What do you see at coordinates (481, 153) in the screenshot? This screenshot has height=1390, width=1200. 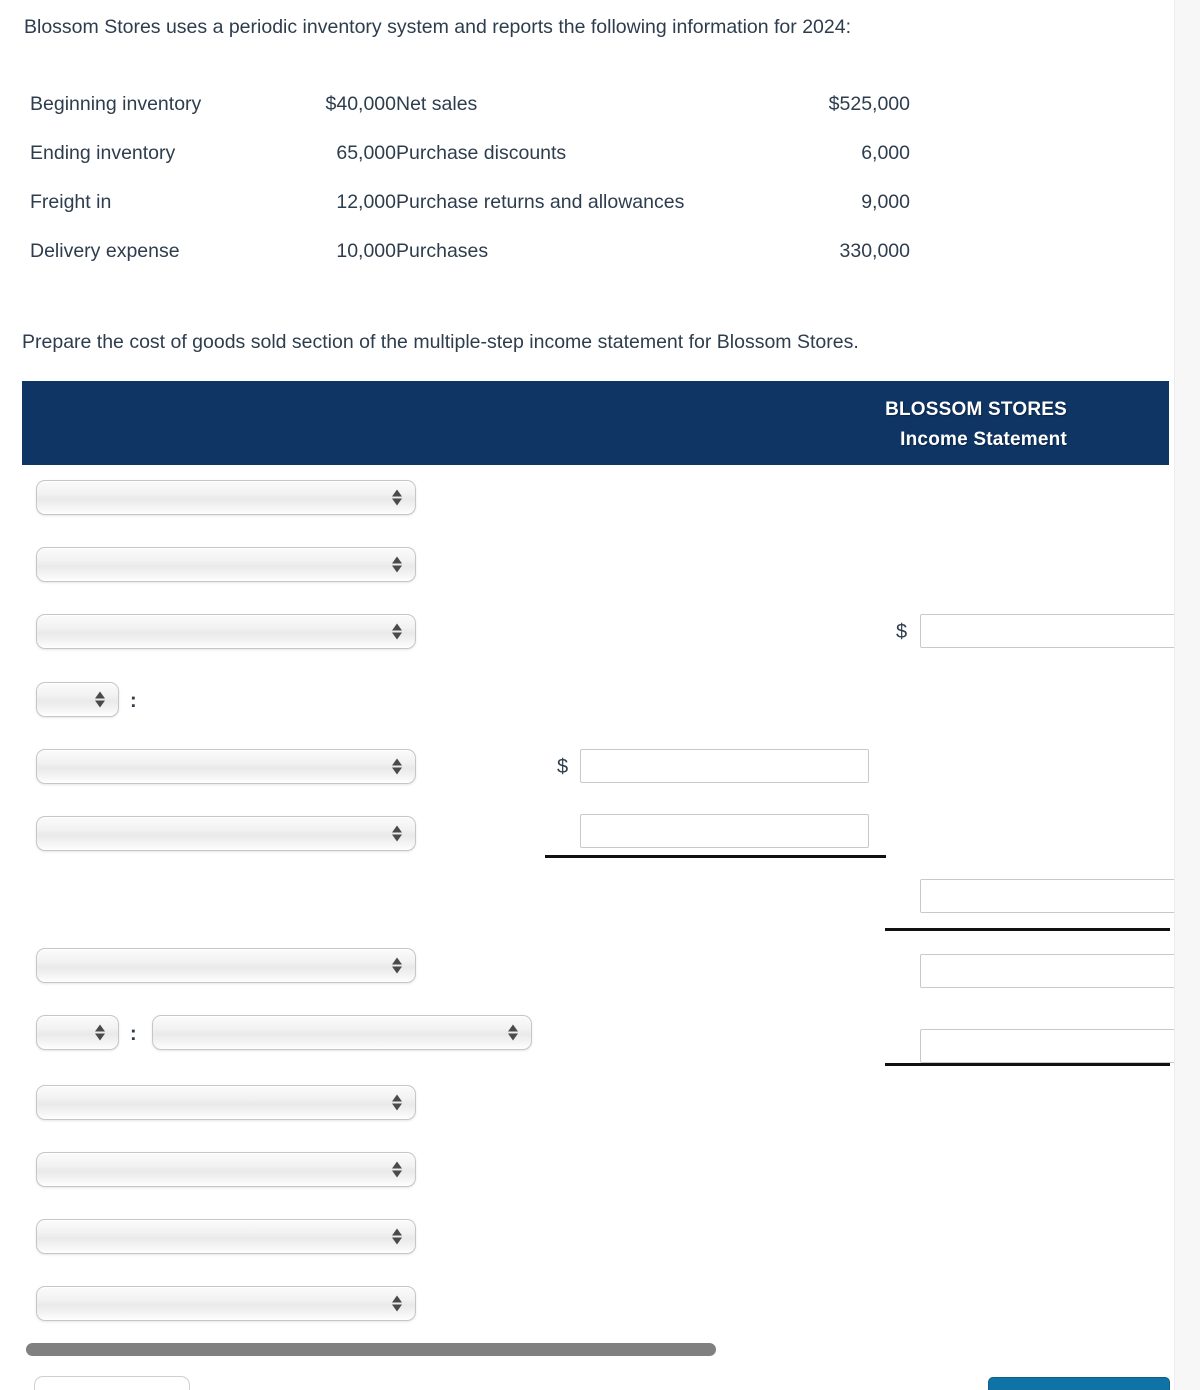 I see `given-label-purchase-discounts: Purchase discounts` at bounding box center [481, 153].